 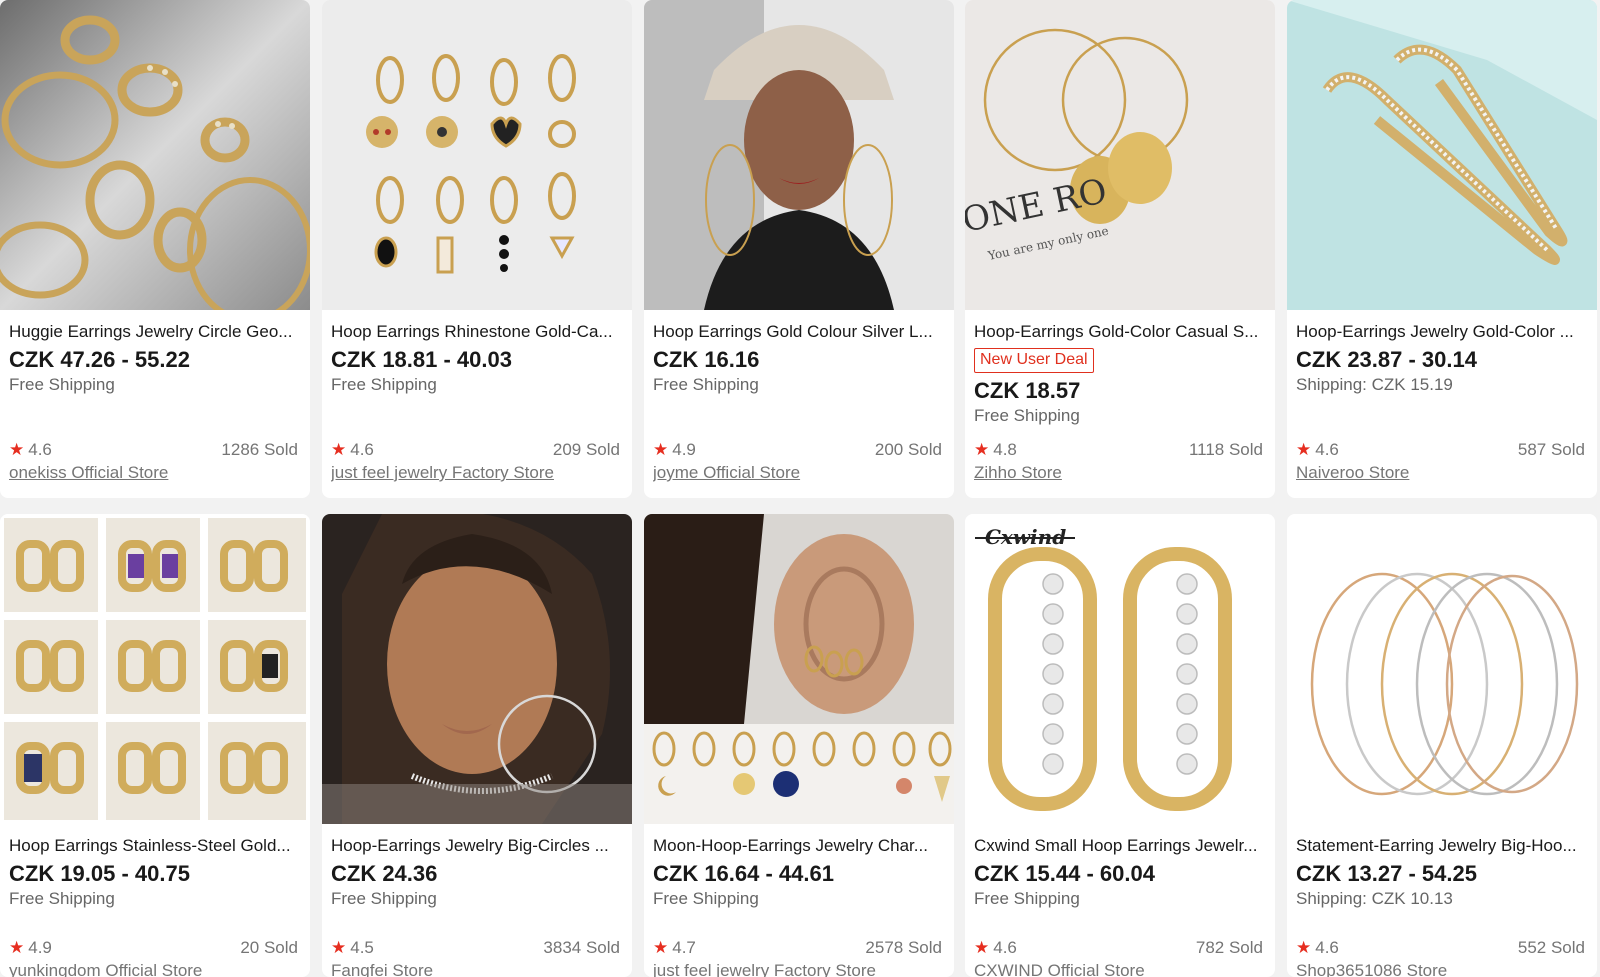 What do you see at coordinates (586, 449) in the screenshot?
I see `sold-count: 209 Sold` at bounding box center [586, 449].